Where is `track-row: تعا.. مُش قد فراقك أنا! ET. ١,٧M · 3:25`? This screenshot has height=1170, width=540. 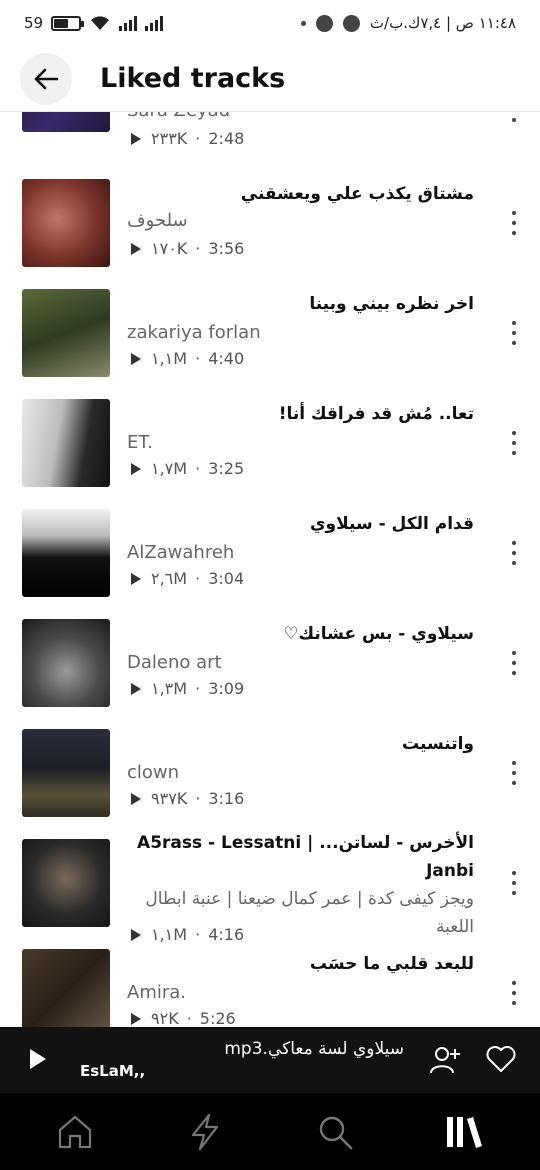 track-row: تعا.. مُش قد فراقك أنا! ET. ١,٧M · 3:25 is located at coordinates (270, 454).